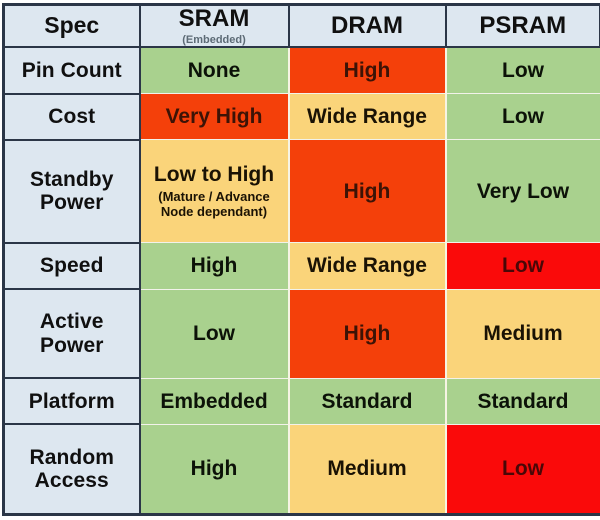  I want to click on cell-speed-dram: Wide Range, so click(367, 266).